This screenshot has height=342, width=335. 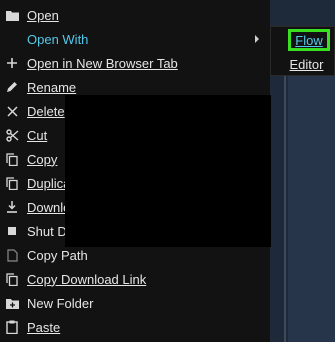 What do you see at coordinates (12, 231) in the screenshot?
I see `stop-icon` at bounding box center [12, 231].